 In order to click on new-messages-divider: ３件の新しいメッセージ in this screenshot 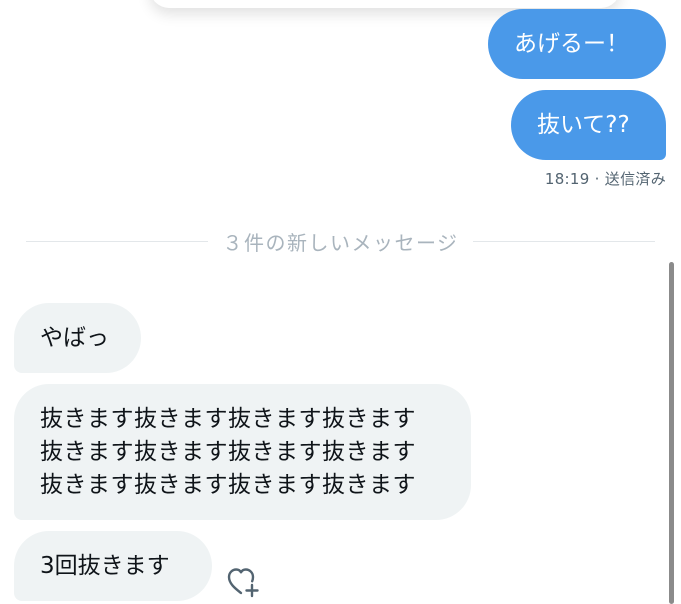, I will do `click(341, 241)`.